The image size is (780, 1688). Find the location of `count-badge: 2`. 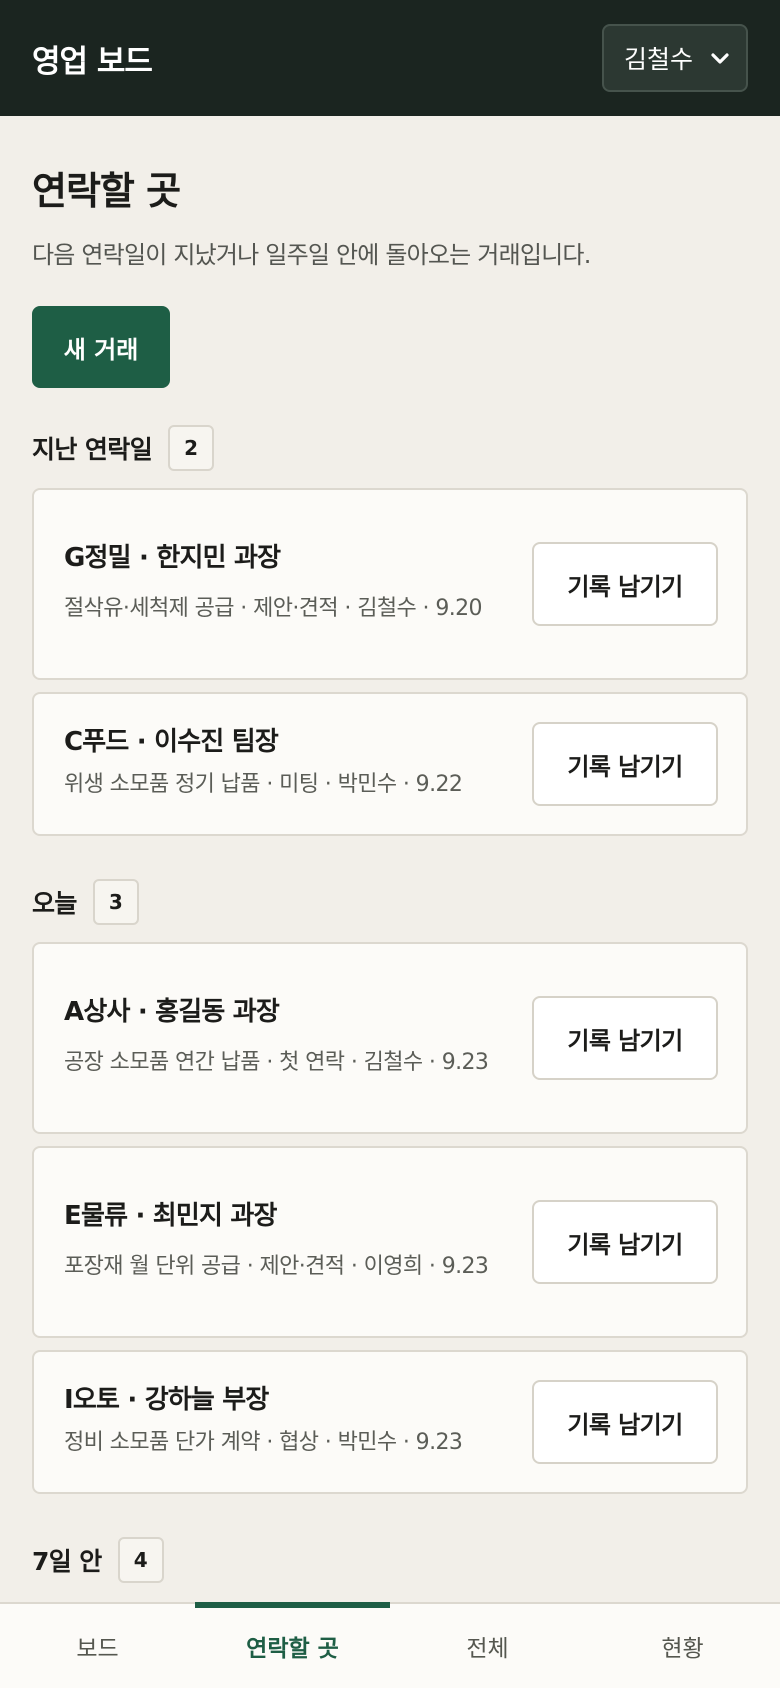

count-badge: 2 is located at coordinates (191, 448).